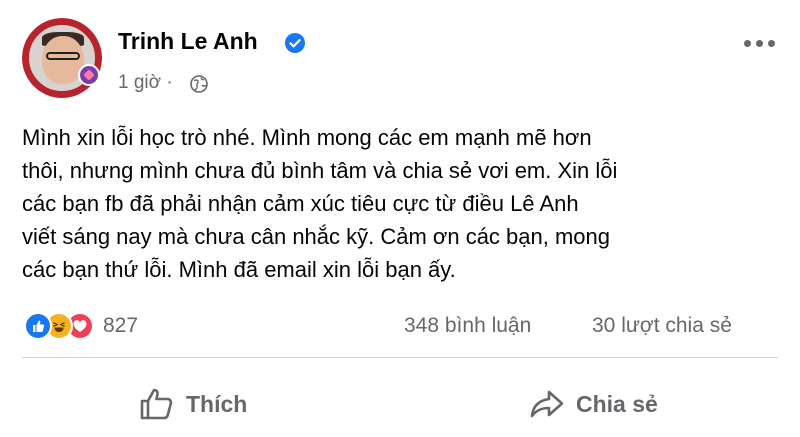 This screenshot has height=437, width=800. I want to click on comments-count-link: 348 bình luận, so click(467, 326).